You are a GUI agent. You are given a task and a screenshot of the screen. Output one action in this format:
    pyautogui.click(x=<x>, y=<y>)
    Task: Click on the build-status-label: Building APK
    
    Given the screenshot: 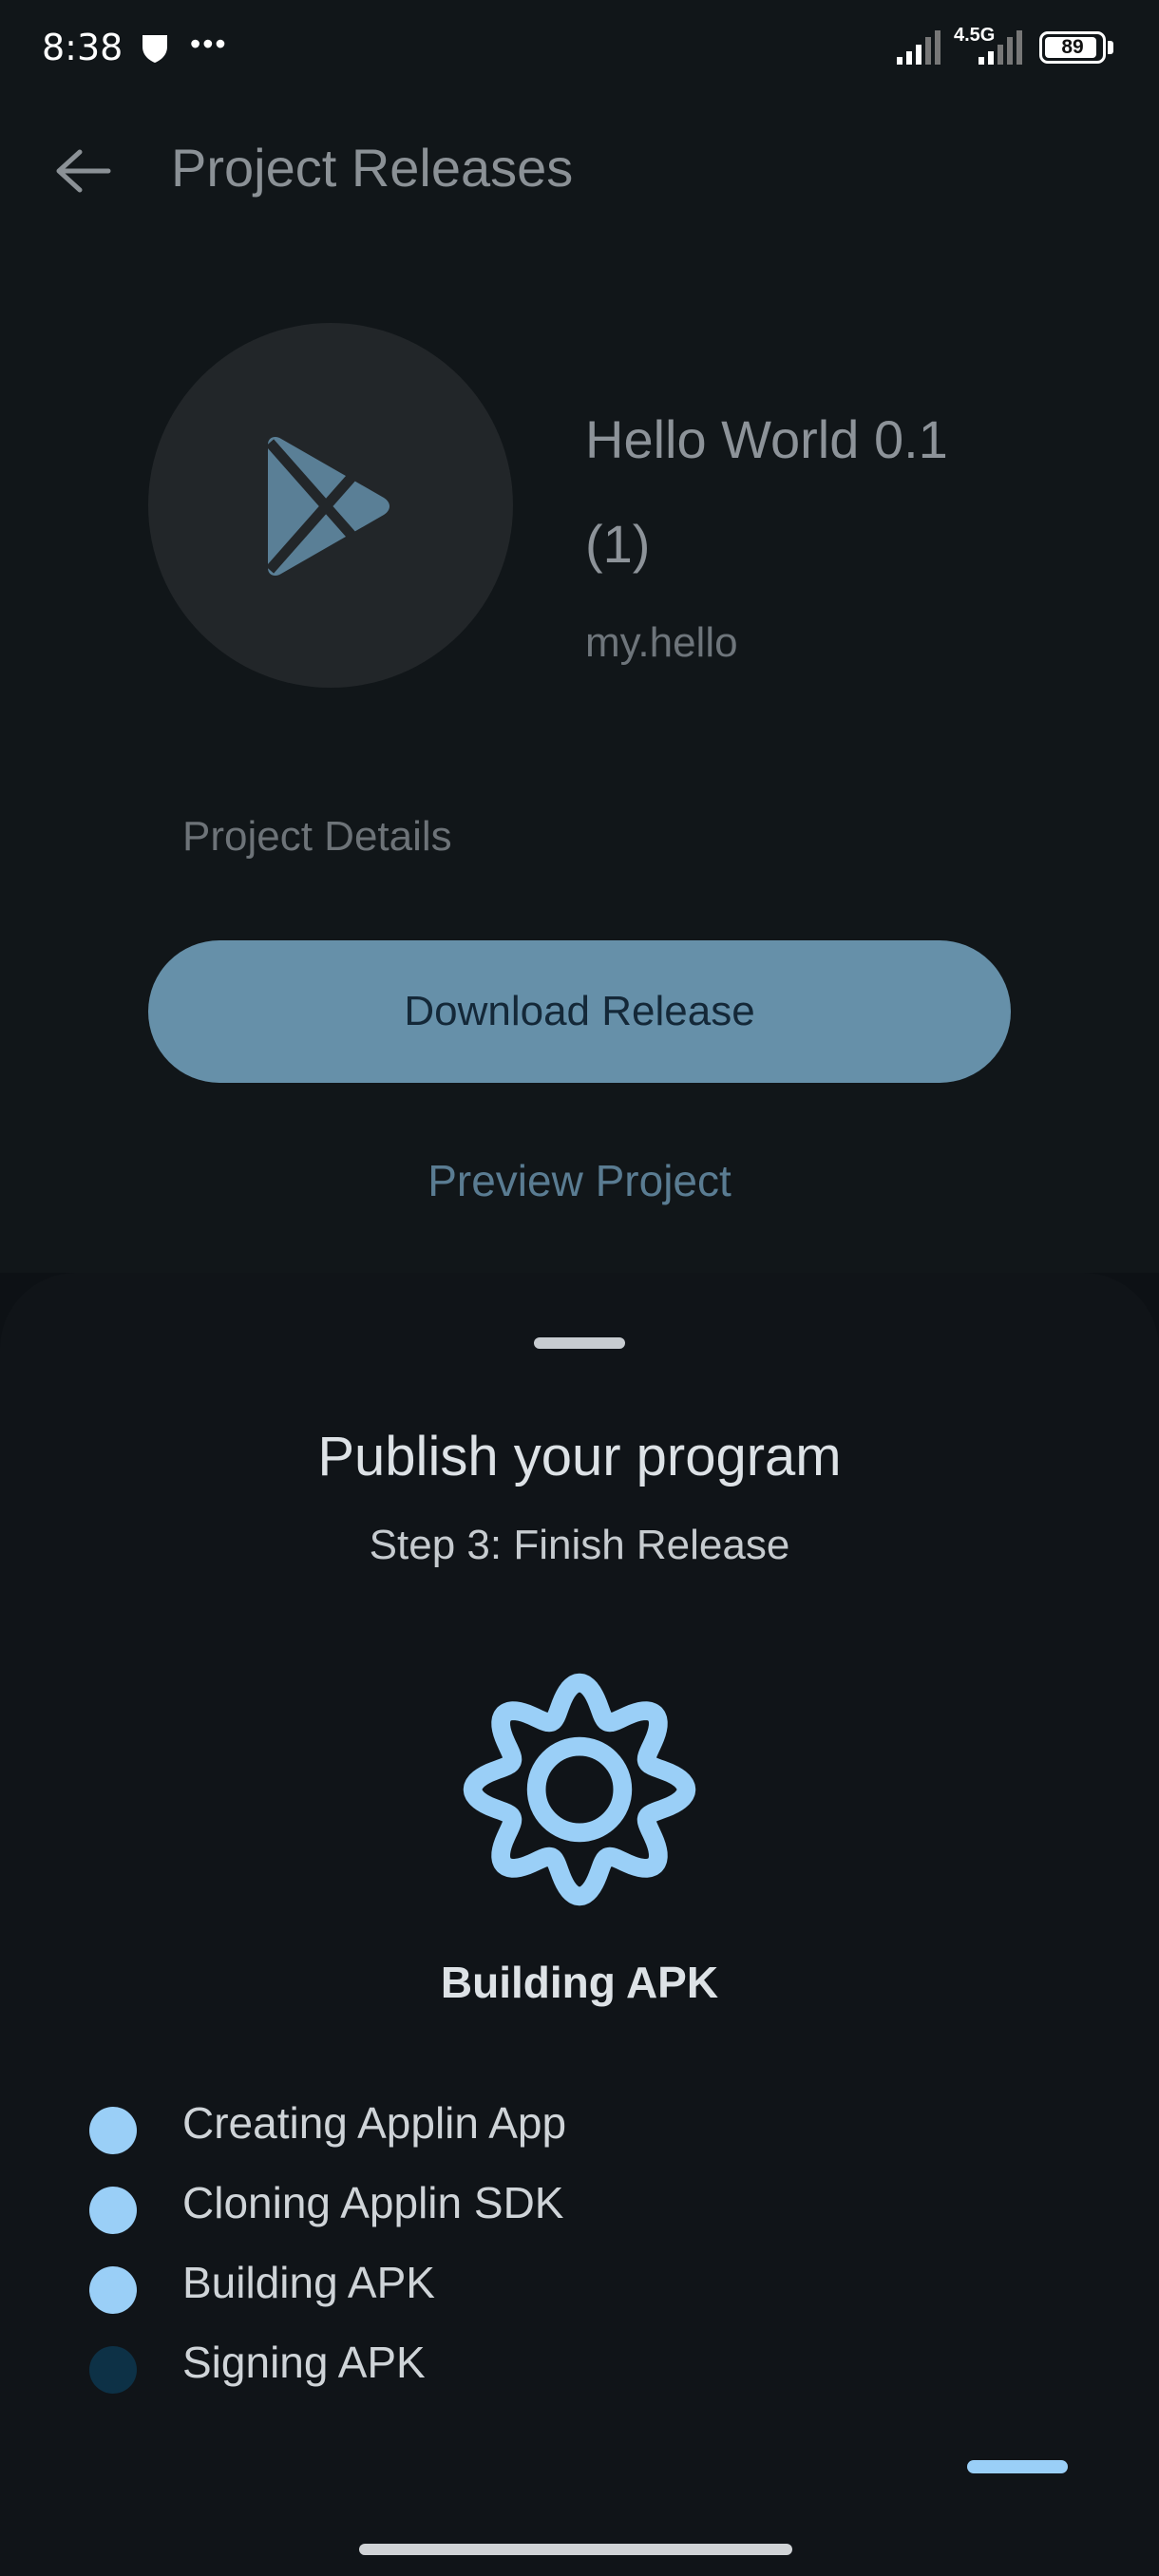 What is the action you would take?
    pyautogui.click(x=579, y=1983)
    